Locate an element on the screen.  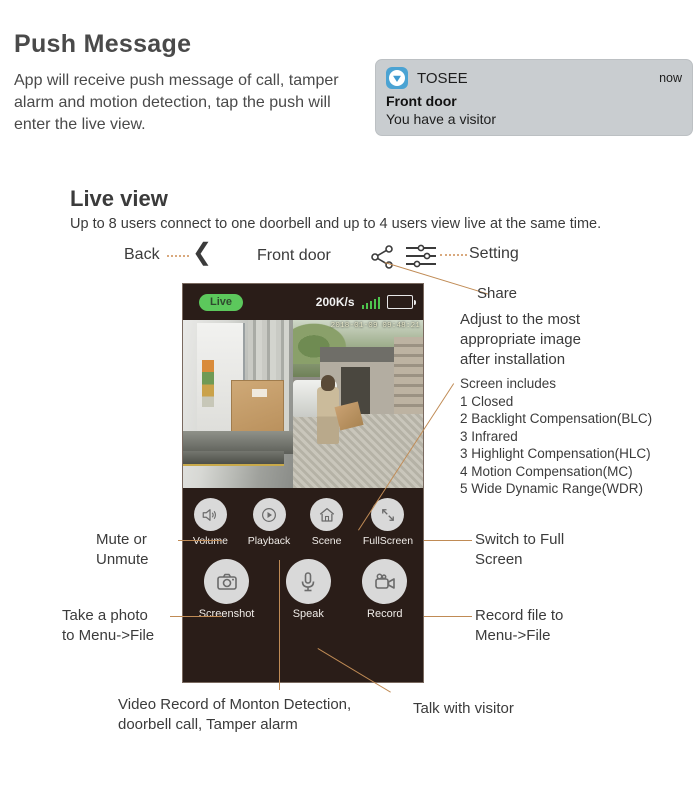
video-camera-icon is located at coordinates (385, 581).